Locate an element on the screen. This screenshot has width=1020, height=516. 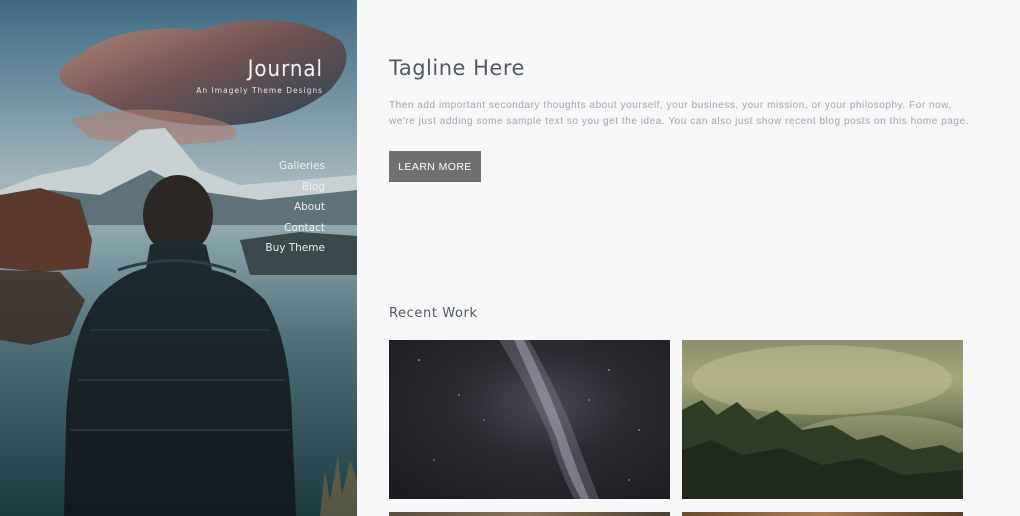
main-navigation: Galleries Blog About Contact Buy Theme is located at coordinates (295, 207).